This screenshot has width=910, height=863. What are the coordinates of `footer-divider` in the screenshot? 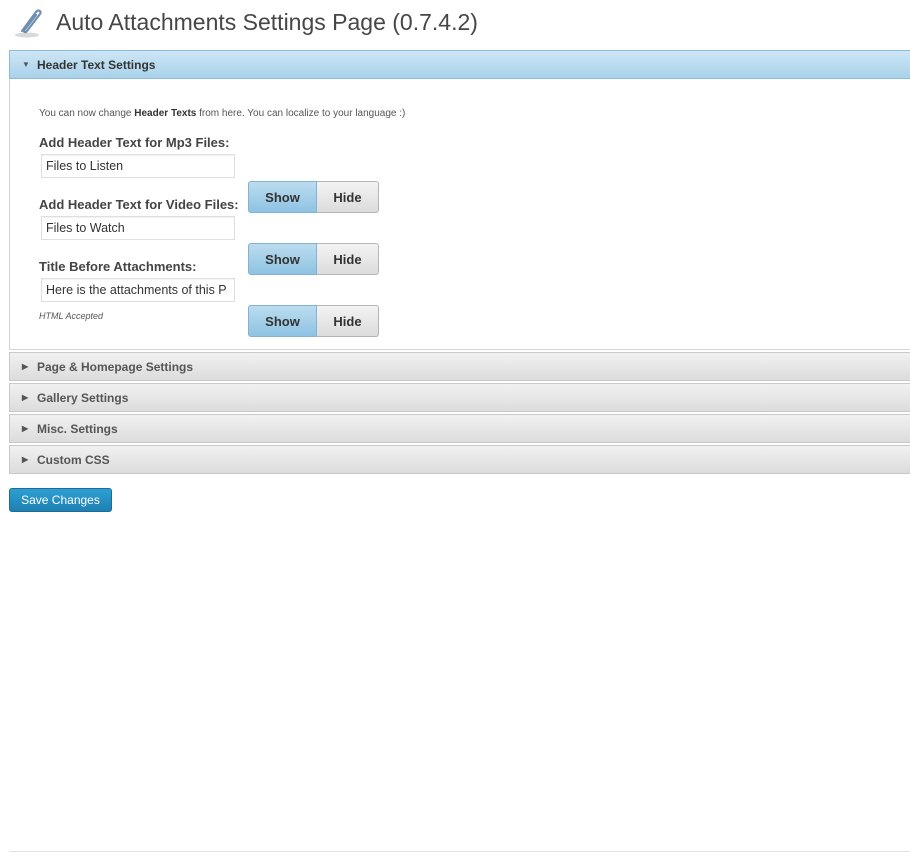 It's located at (459, 851).